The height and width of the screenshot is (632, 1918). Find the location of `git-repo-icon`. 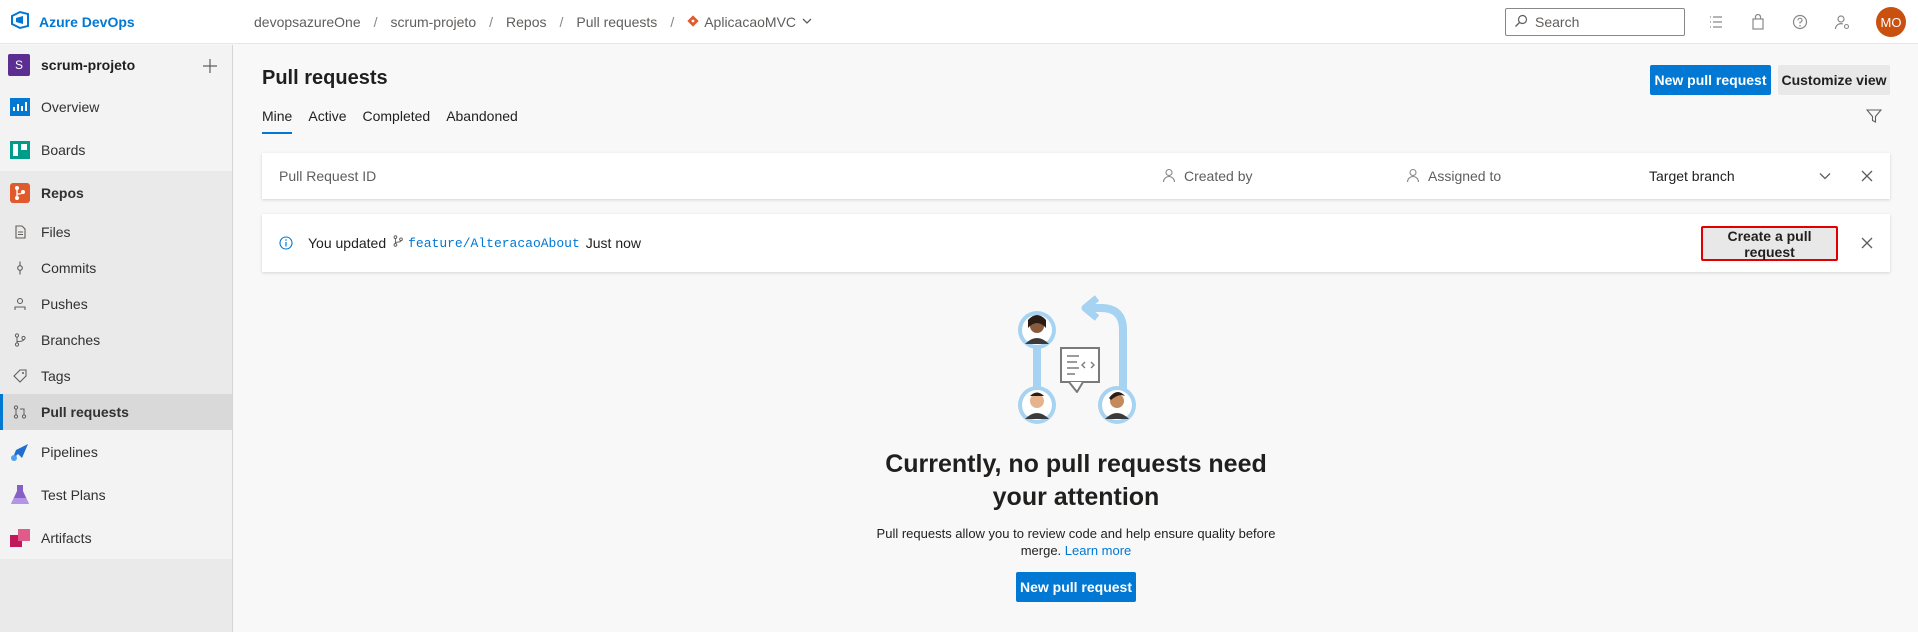

git-repo-icon is located at coordinates (693, 22).